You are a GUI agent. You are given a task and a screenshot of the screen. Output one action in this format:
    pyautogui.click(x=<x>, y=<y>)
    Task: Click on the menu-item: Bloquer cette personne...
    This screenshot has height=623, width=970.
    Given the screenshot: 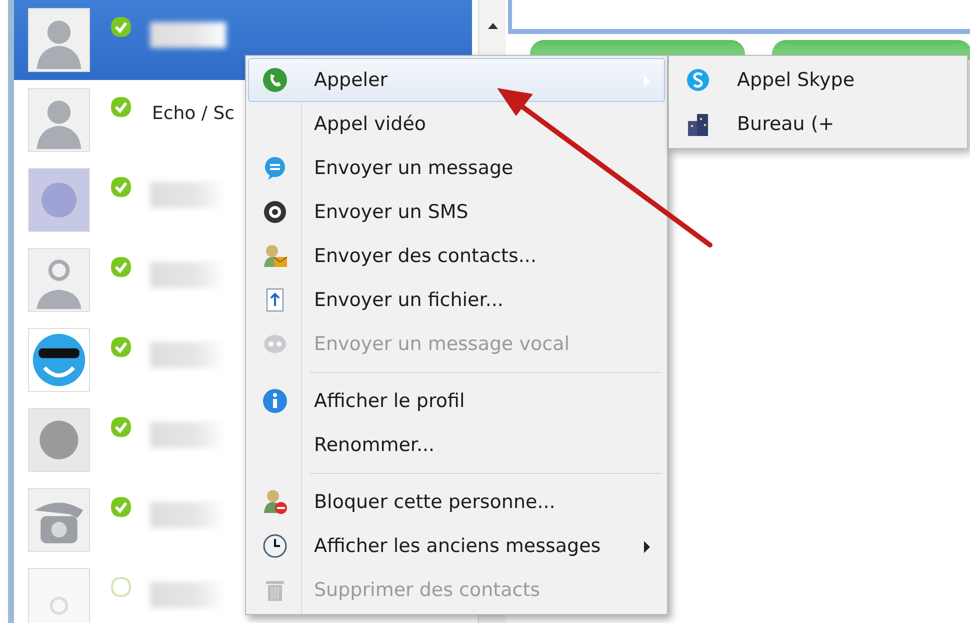 What is the action you would take?
    pyautogui.click(x=456, y=502)
    